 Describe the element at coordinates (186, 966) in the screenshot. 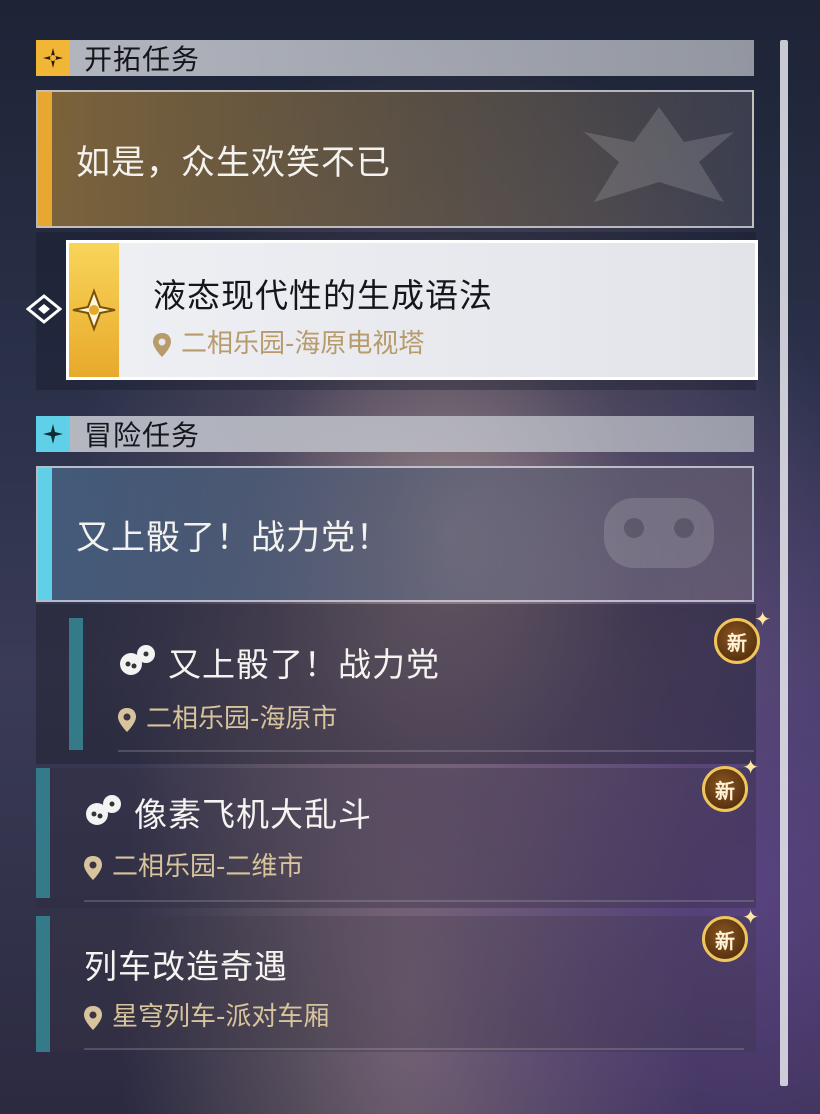

I see `quest-title: 列车改造奇遇` at that location.